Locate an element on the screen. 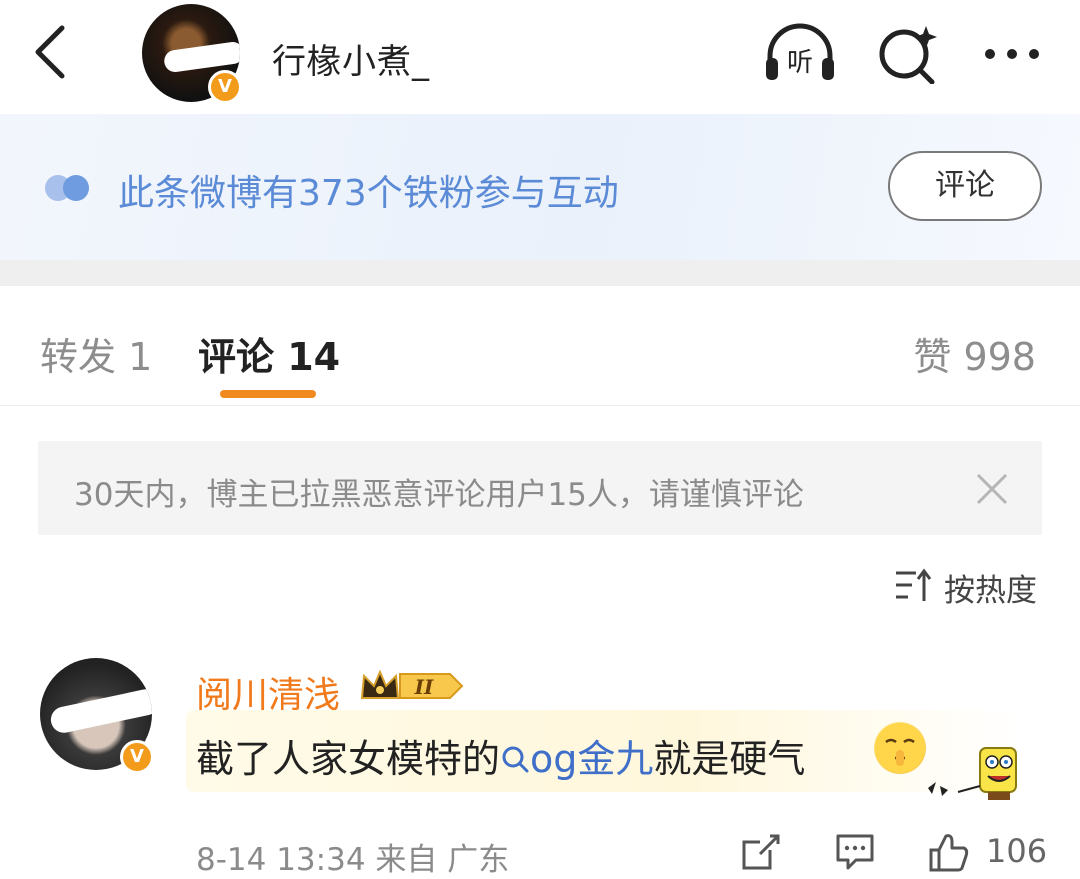  sticker-icon is located at coordinates (972, 773).